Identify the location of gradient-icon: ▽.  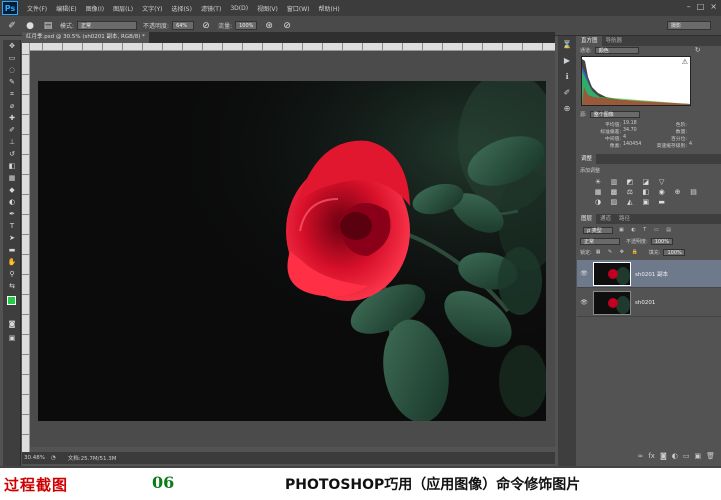
(662, 182).